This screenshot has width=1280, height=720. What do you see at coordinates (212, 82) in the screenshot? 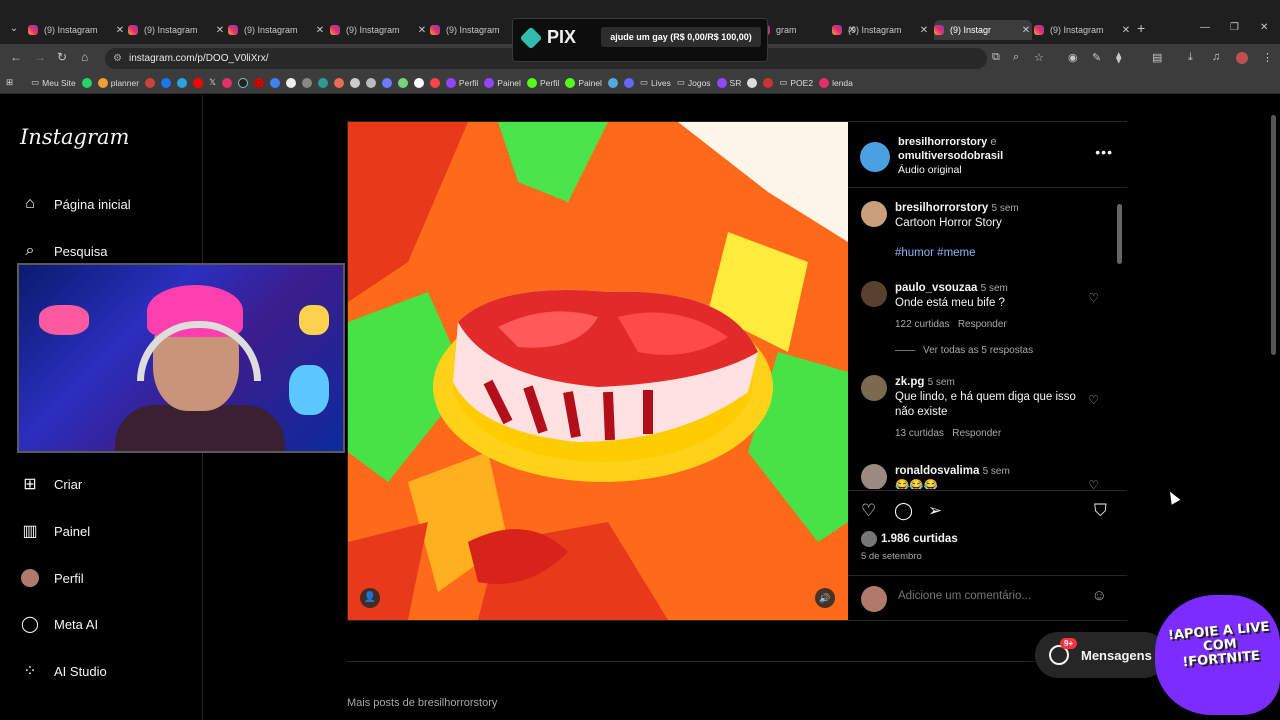
I see `x-bookmark: 𝕏` at bounding box center [212, 82].